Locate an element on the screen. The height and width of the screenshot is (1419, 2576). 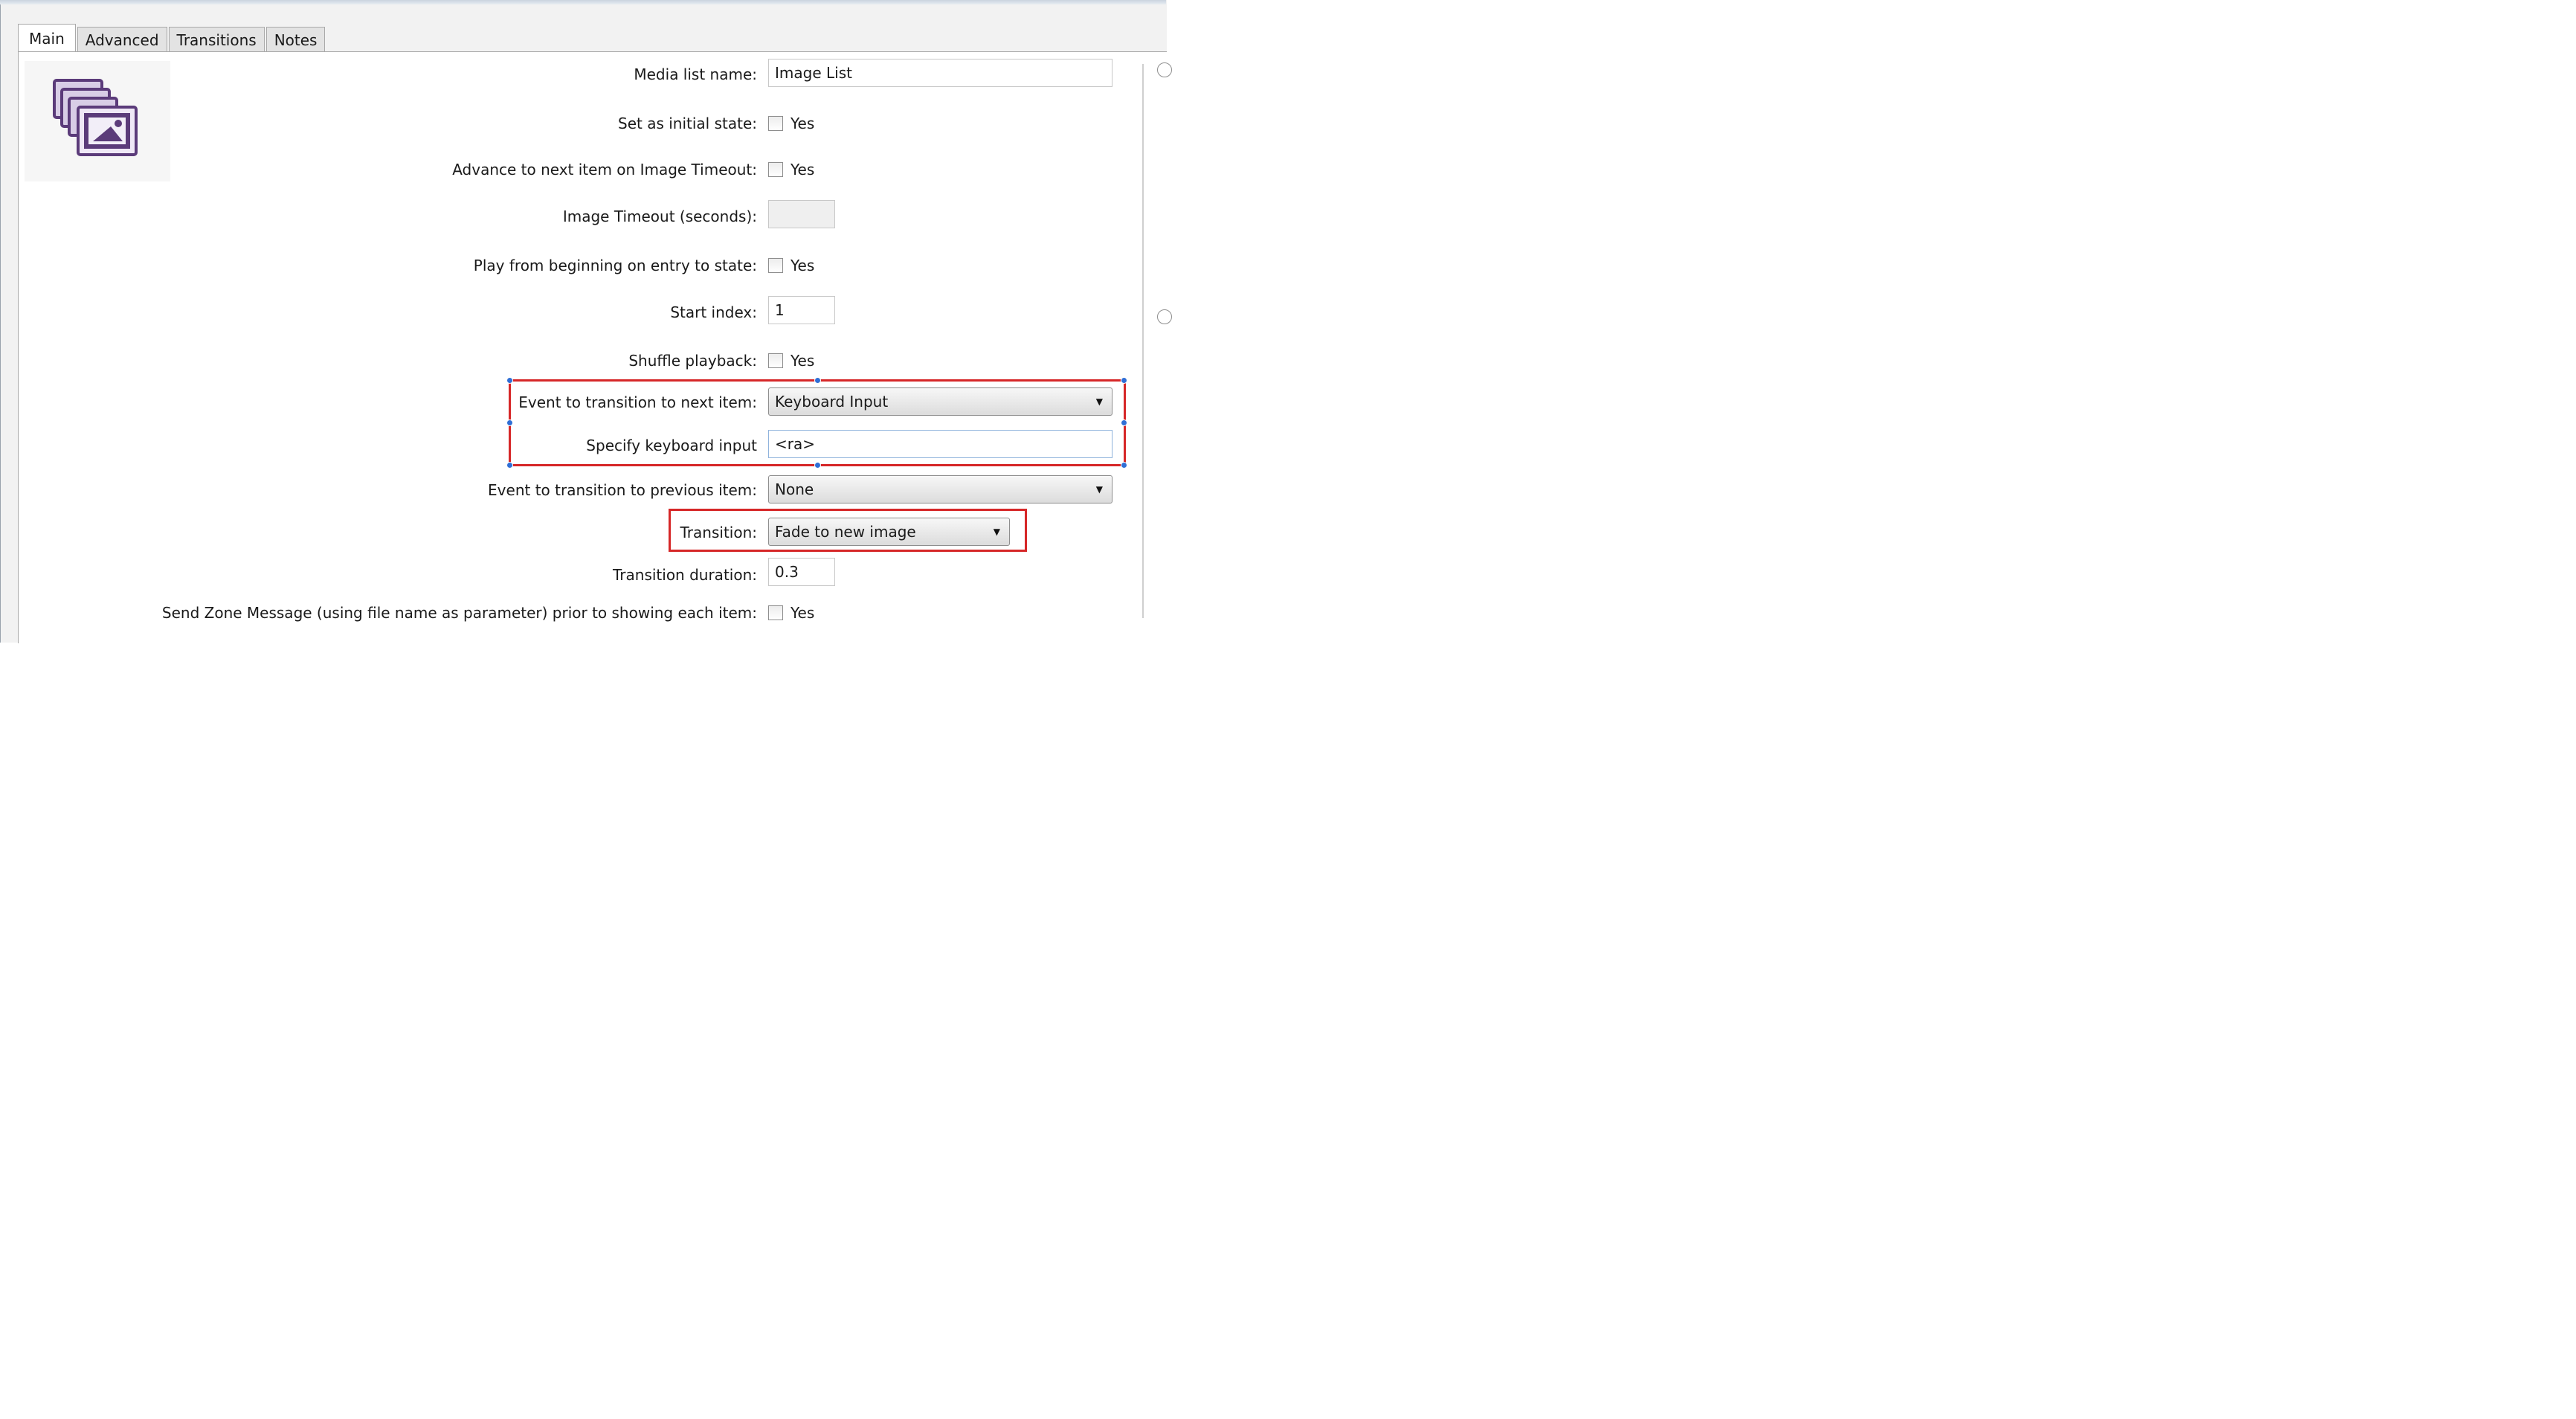
tab-bar: Main Advanced Transitions Notes is located at coordinates (172, 38).